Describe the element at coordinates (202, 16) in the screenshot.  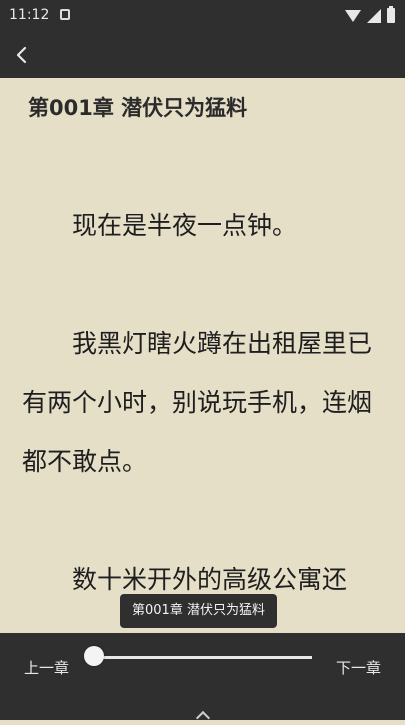
I see `status-bar: 11:12` at that location.